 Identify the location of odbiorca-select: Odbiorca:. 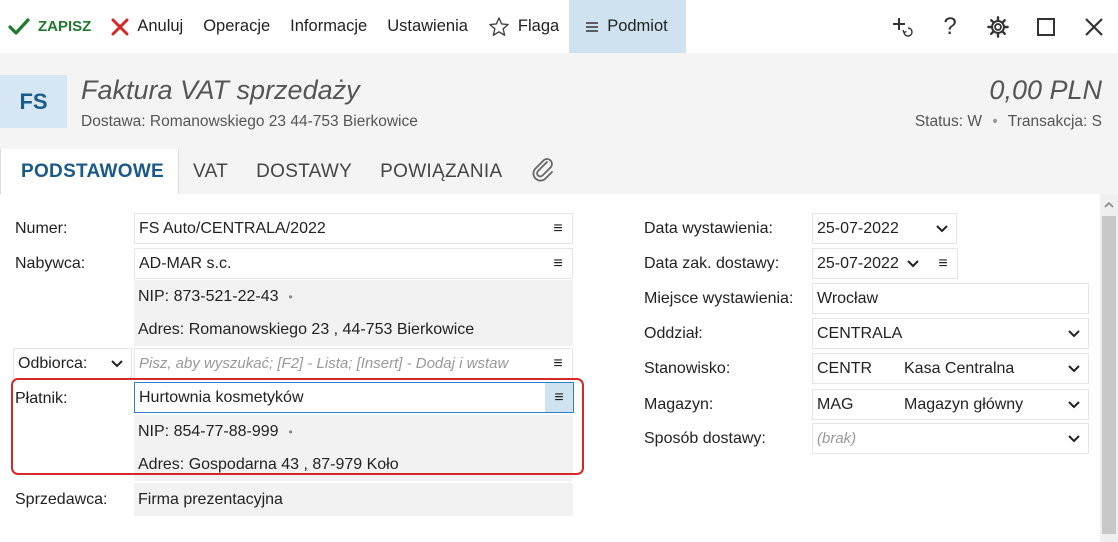
(72, 363).